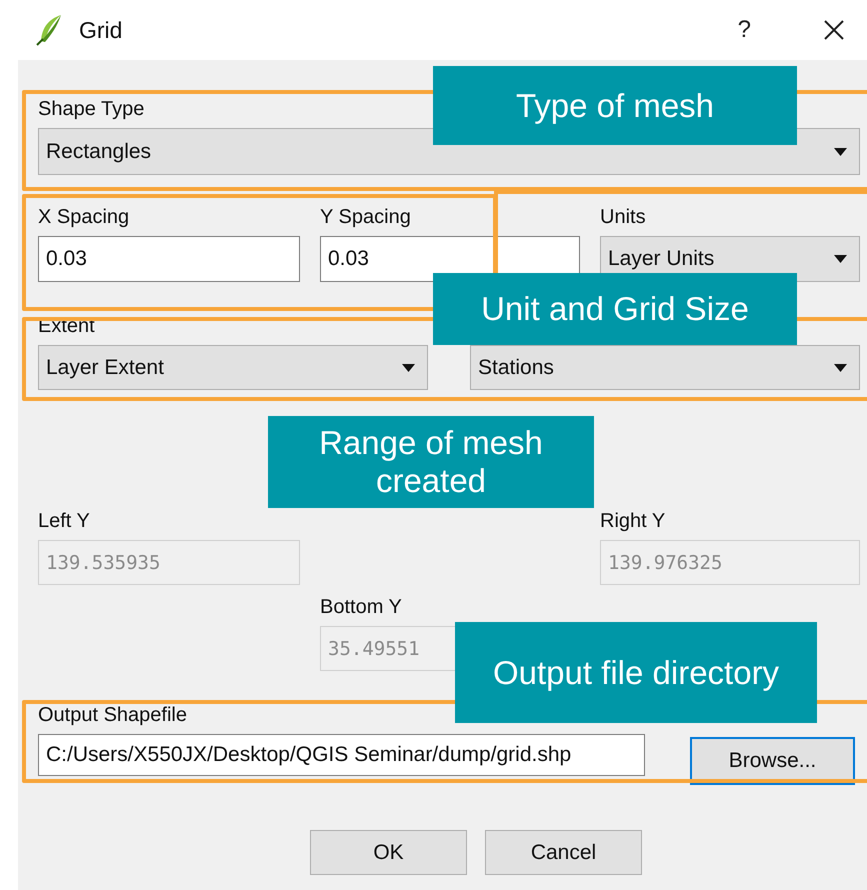 The image size is (867, 890). I want to click on annotation-tooltip: Unit and Grid Size, so click(615, 309).